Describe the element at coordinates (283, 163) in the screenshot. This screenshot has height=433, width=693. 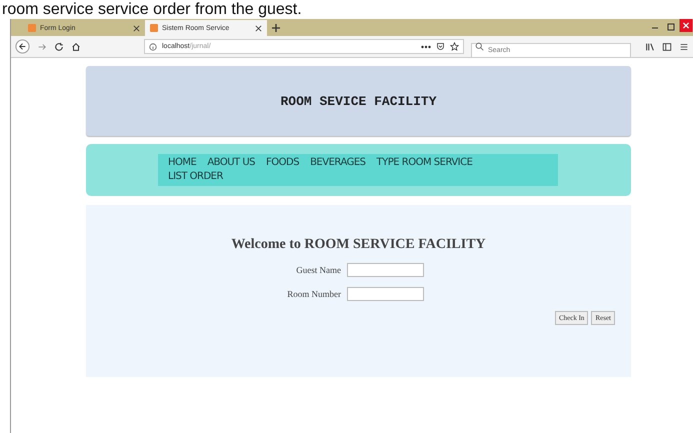
I see `nav-link: FOODS` at that location.